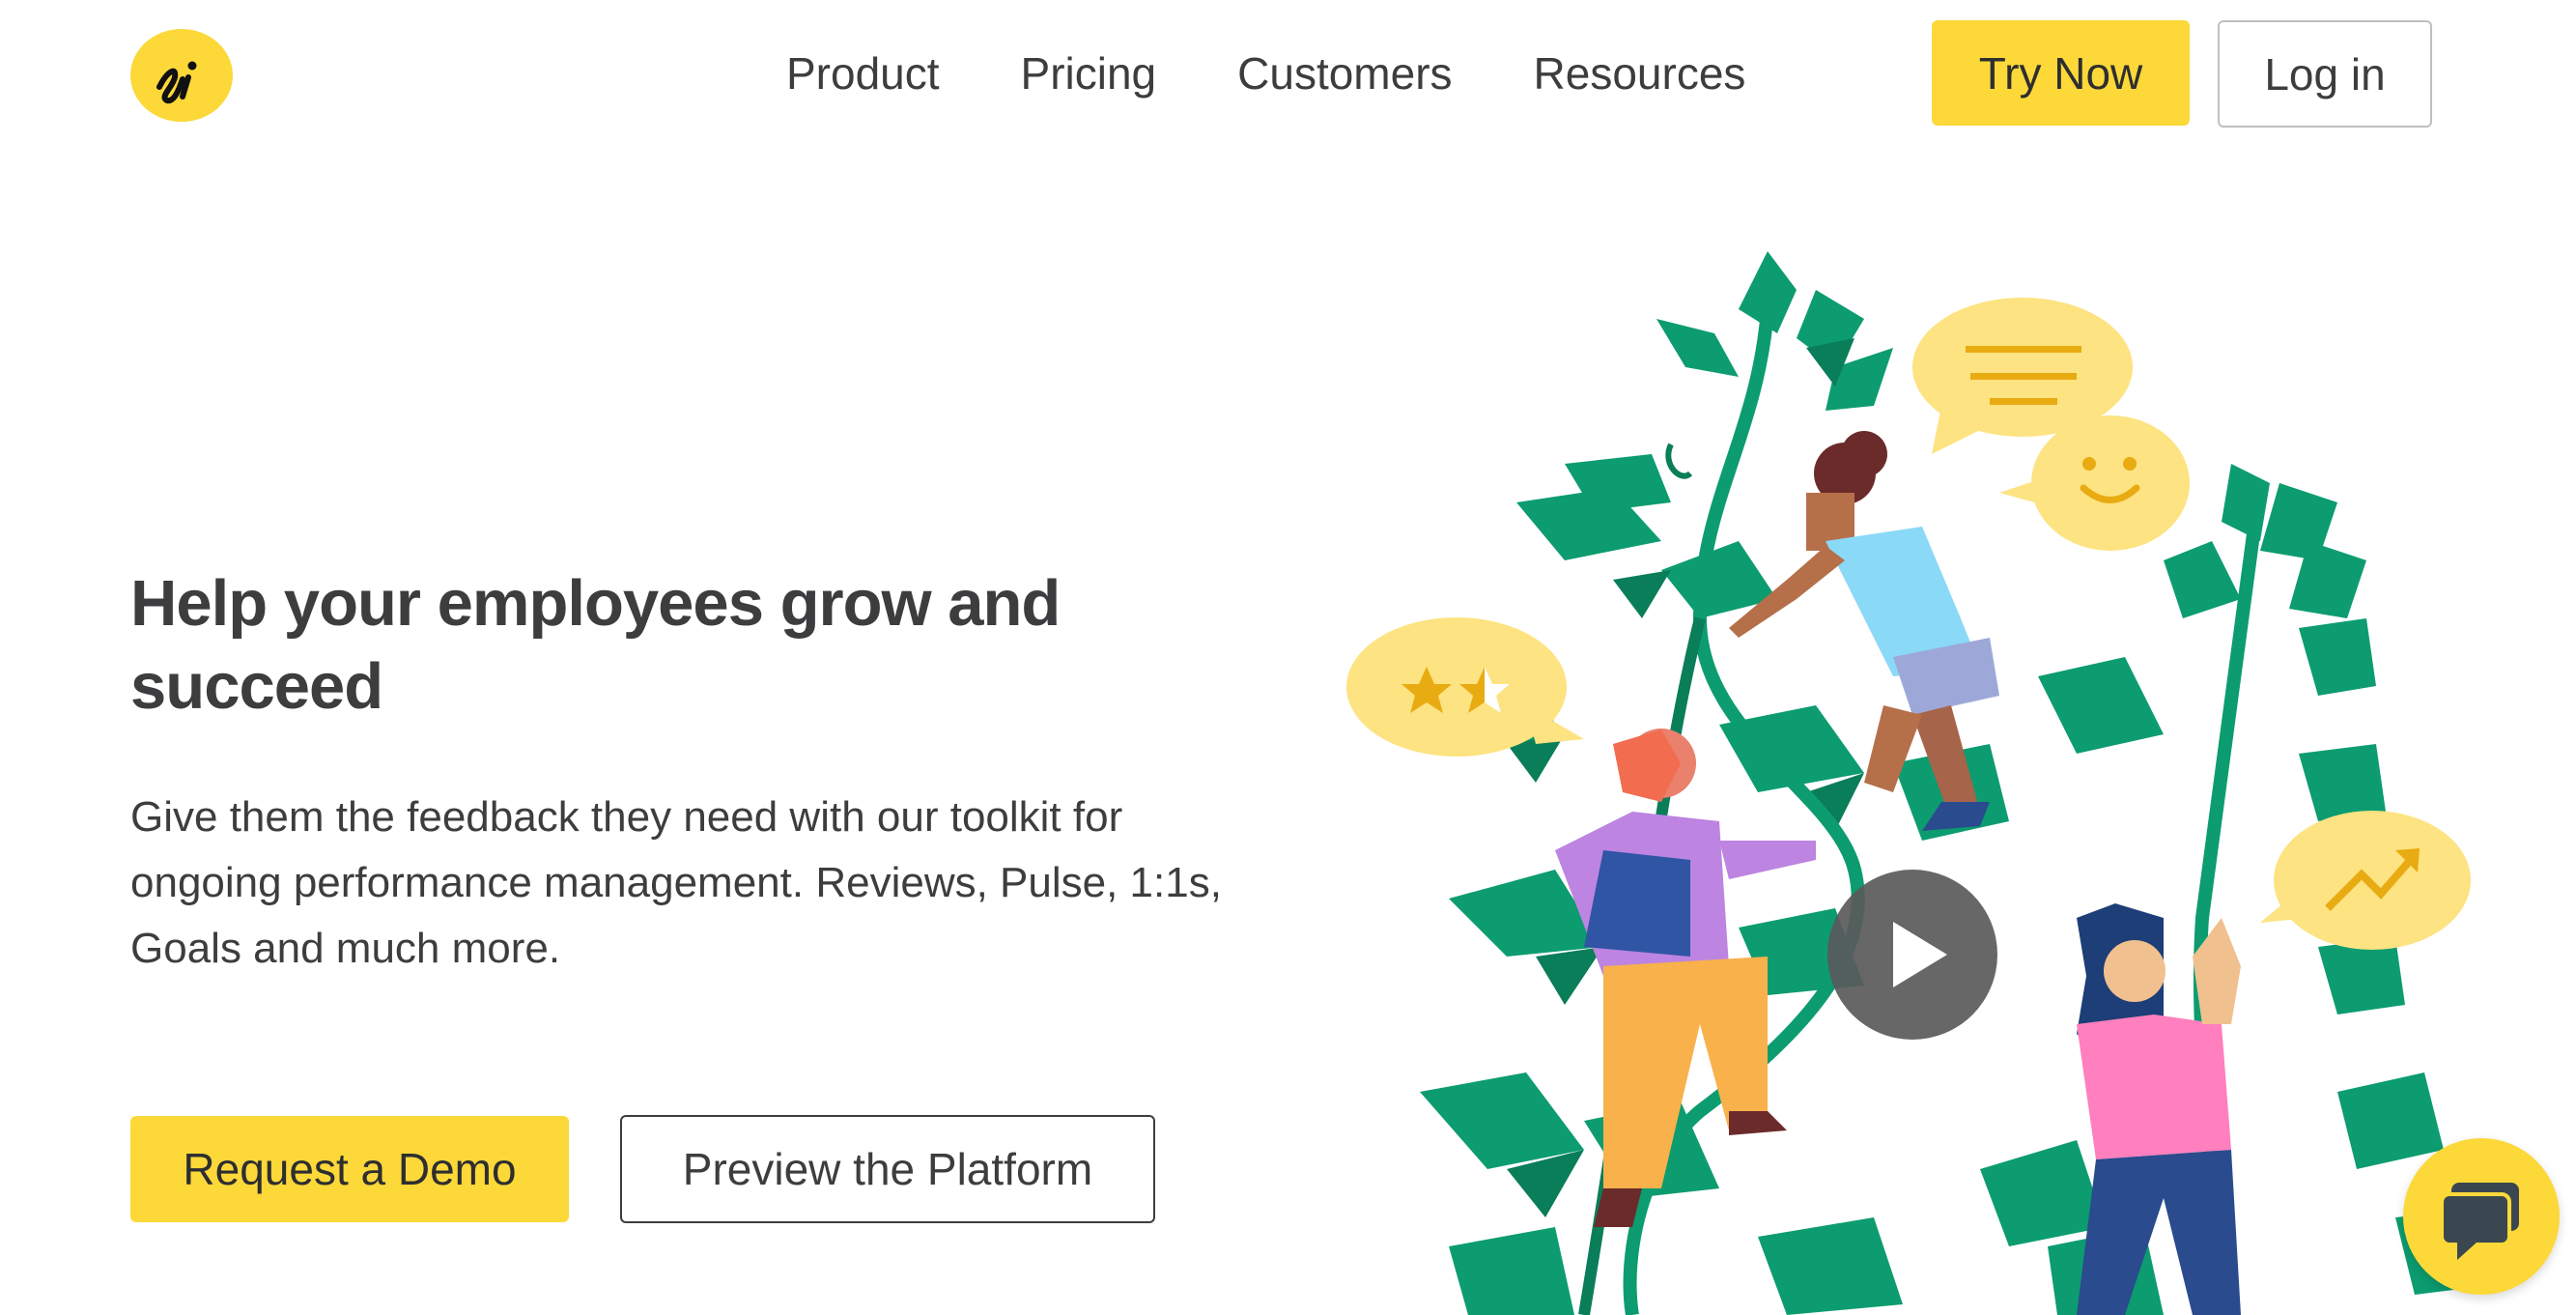 This screenshot has height=1315, width=2576. Describe the element at coordinates (176, 82) in the screenshot. I see `si-logo-icon` at that location.